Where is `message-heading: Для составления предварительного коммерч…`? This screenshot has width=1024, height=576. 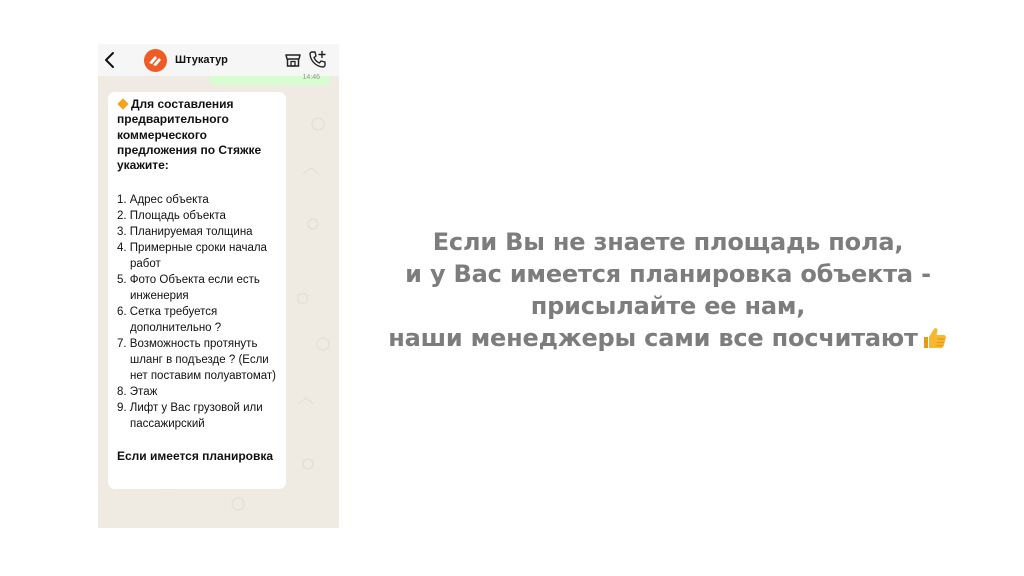
message-heading: Для составления предварительного коммерч… is located at coordinates (197, 135).